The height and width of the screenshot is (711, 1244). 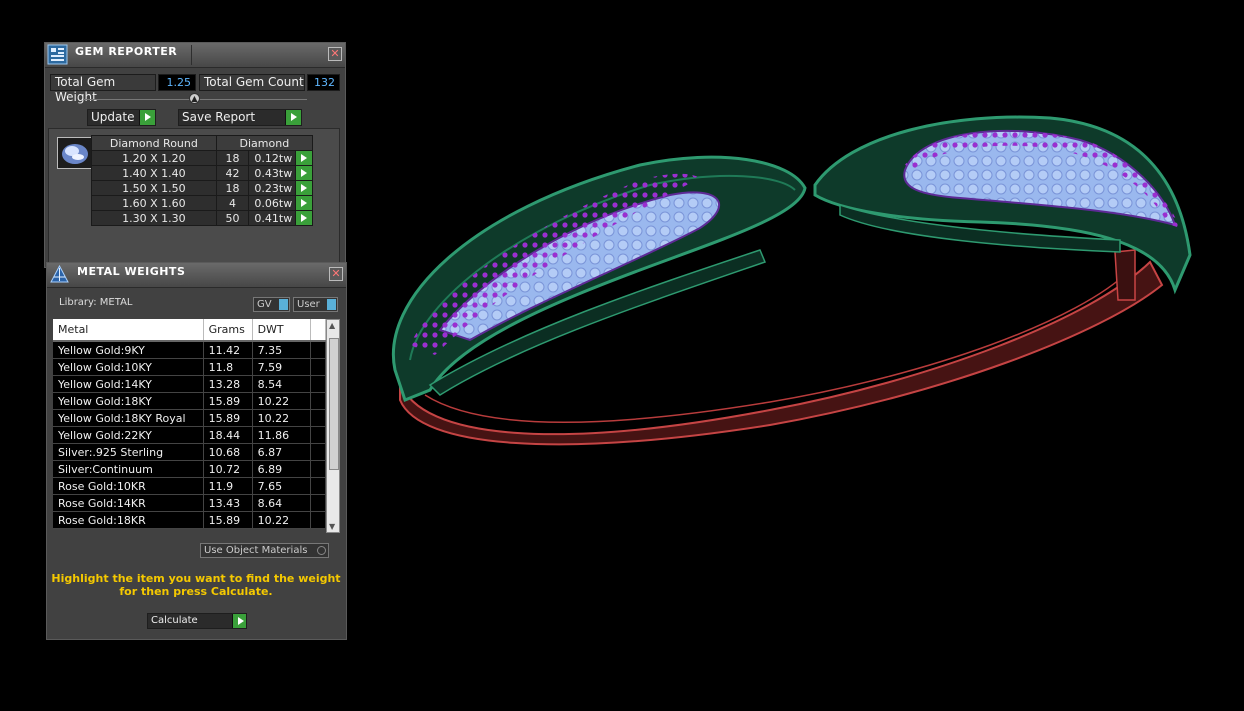 I want to click on metal-row: Yellow Gold:22KY 18.44 11.86, so click(x=189, y=435).